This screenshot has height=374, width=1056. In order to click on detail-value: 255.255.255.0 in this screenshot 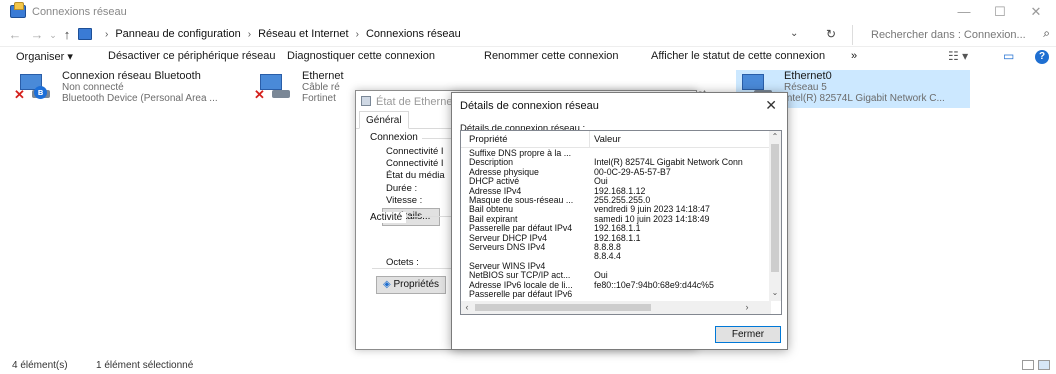, I will do `click(622, 200)`.